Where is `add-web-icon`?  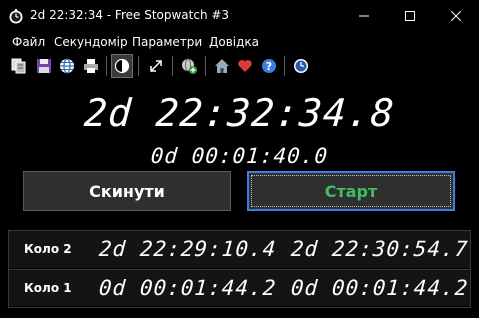
add-web-icon is located at coordinates (189, 66).